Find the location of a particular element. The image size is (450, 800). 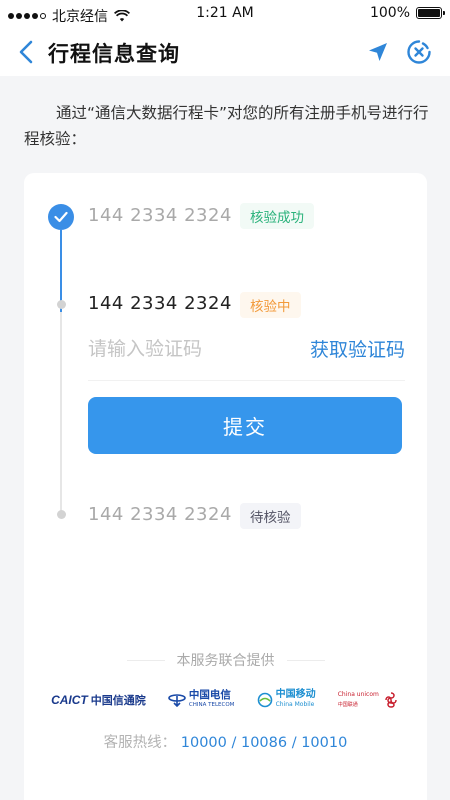

phone-number-verifying: 144 2334 2324 is located at coordinates (160, 303).